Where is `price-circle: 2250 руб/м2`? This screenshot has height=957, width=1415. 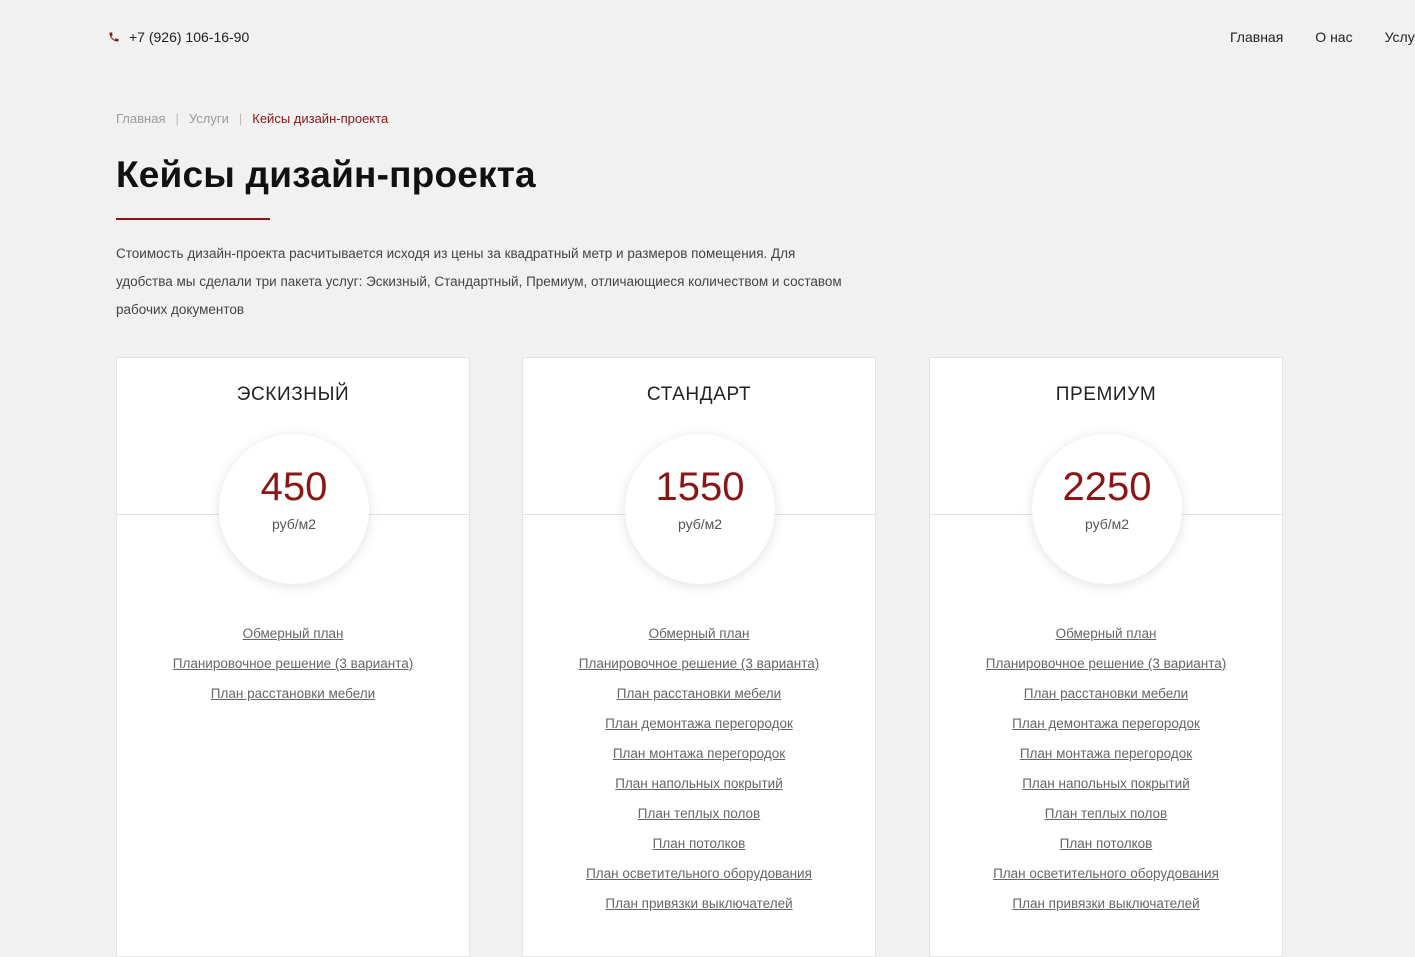
price-circle: 2250 руб/м2 is located at coordinates (1107, 509).